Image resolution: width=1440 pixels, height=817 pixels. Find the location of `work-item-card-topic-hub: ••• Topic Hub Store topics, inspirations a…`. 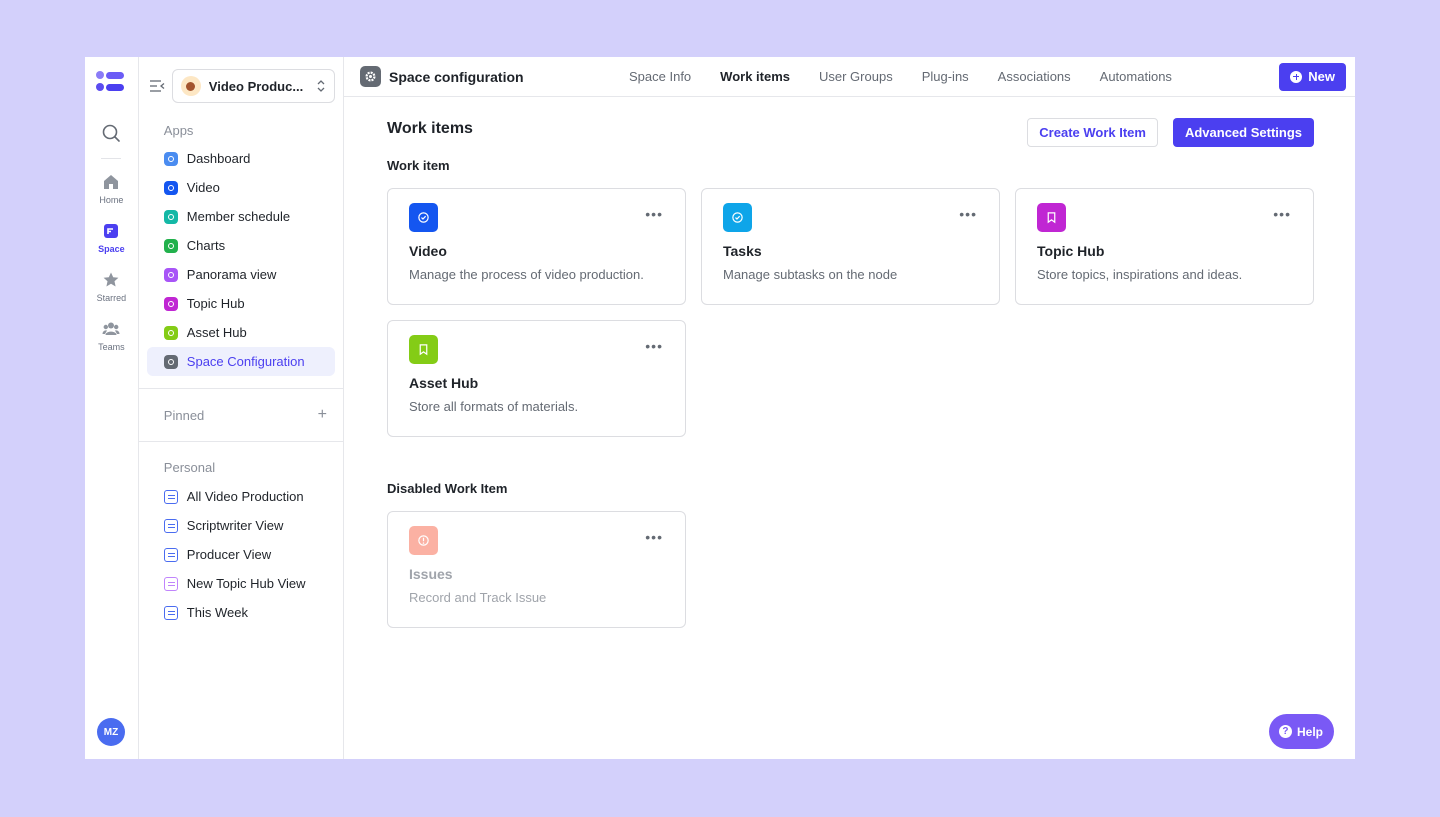

work-item-card-topic-hub: ••• Topic Hub Store topics, inspirations a… is located at coordinates (1164, 246).